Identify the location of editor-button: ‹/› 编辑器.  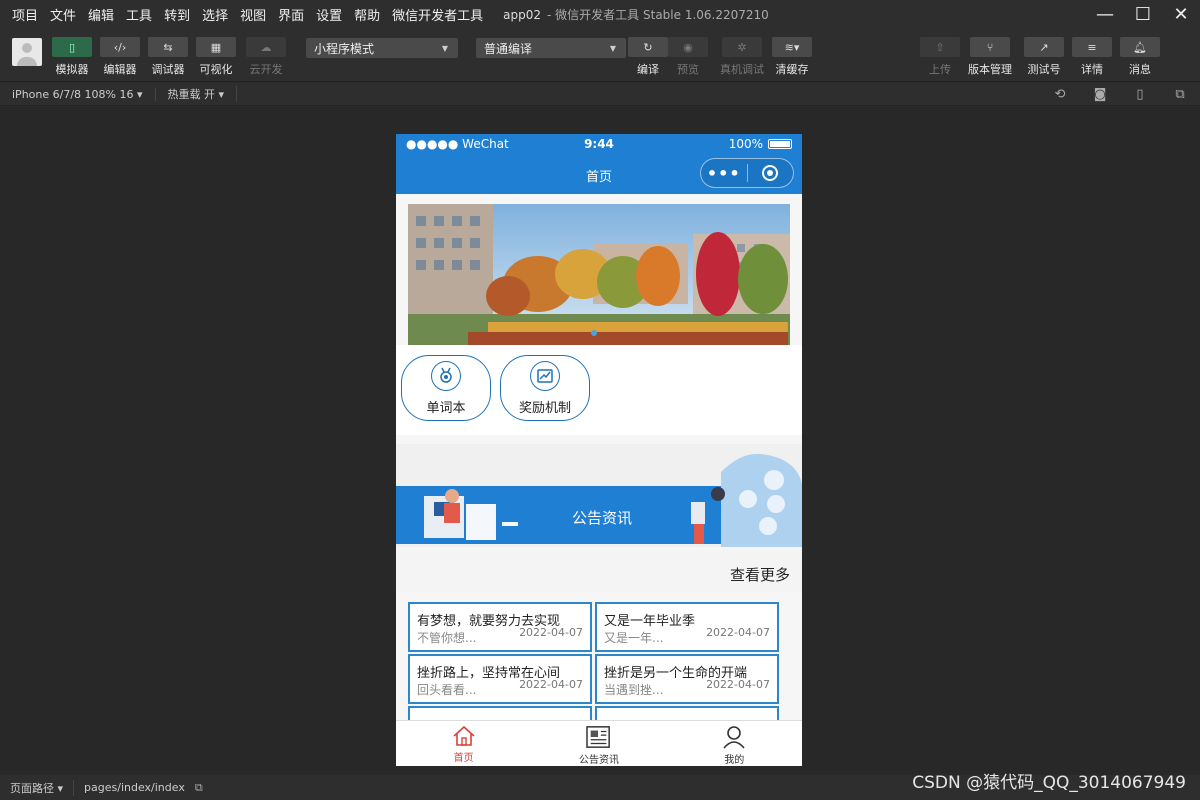
(120, 57).